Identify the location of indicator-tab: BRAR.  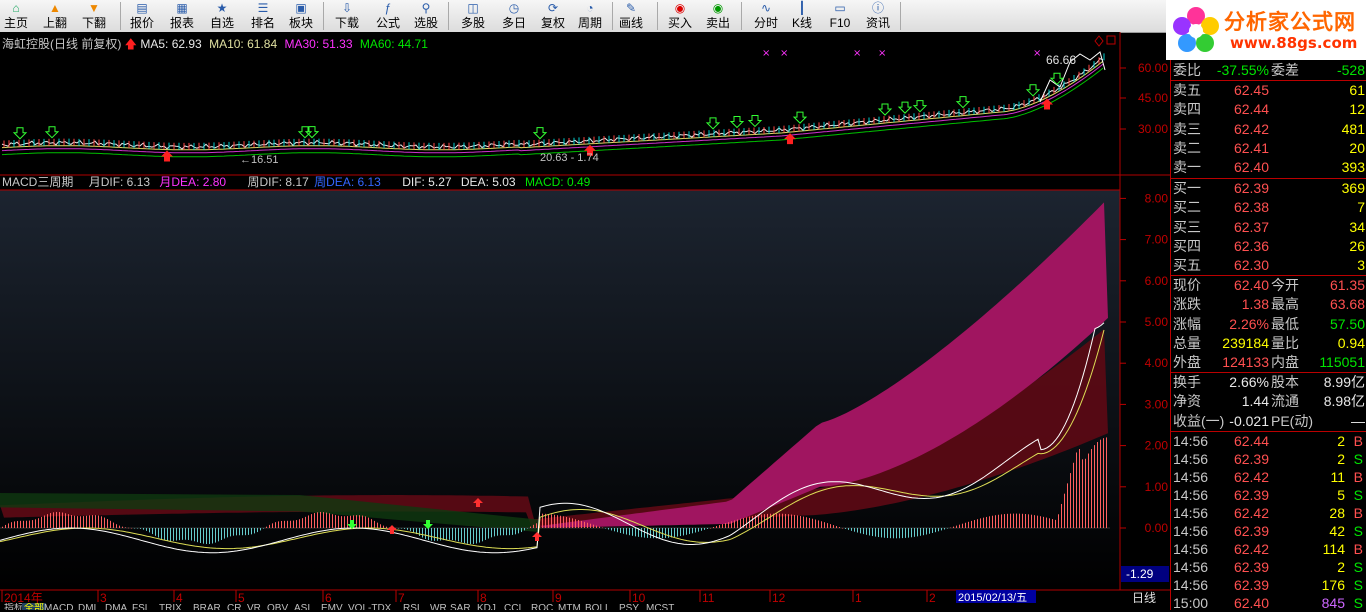
(207, 606).